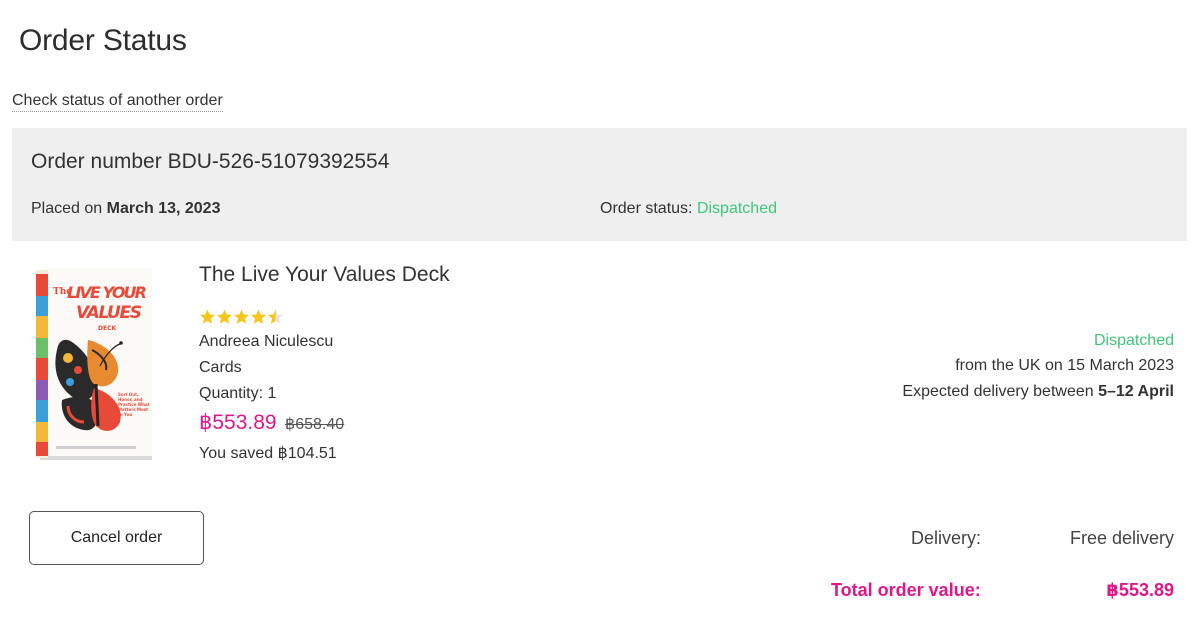  I want to click on page-title: Order Status, so click(103, 40).